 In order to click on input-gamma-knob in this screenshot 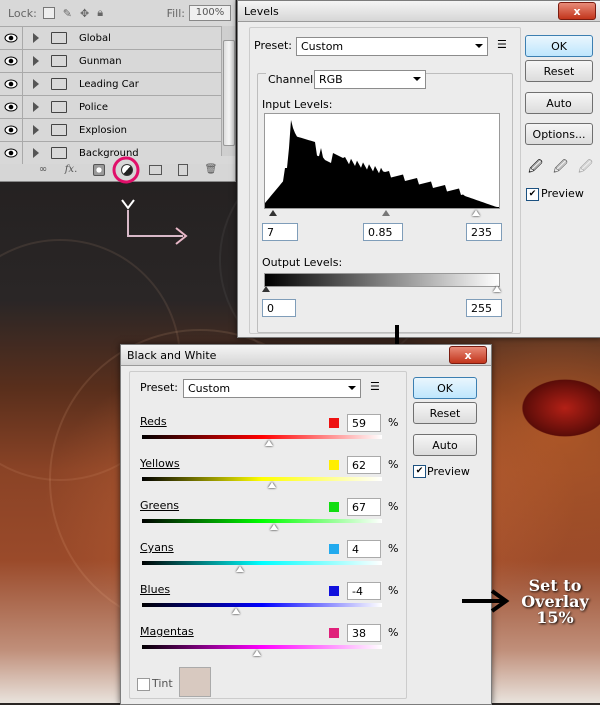, I will do `click(386, 213)`.